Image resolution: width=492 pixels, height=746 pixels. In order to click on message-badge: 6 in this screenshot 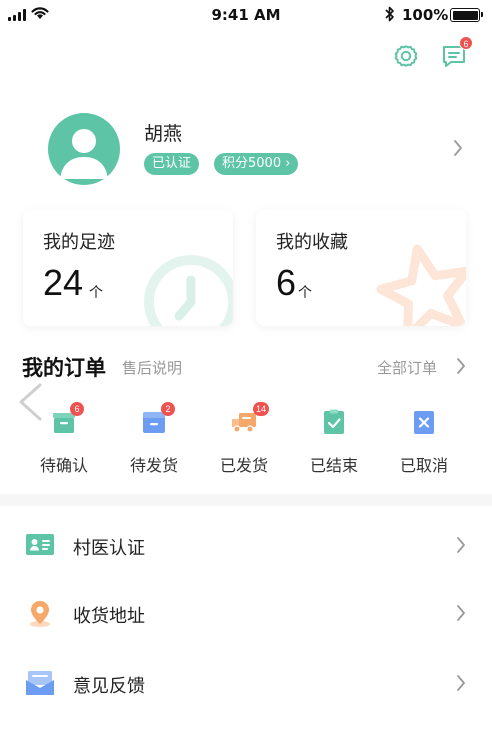, I will do `click(466, 43)`.